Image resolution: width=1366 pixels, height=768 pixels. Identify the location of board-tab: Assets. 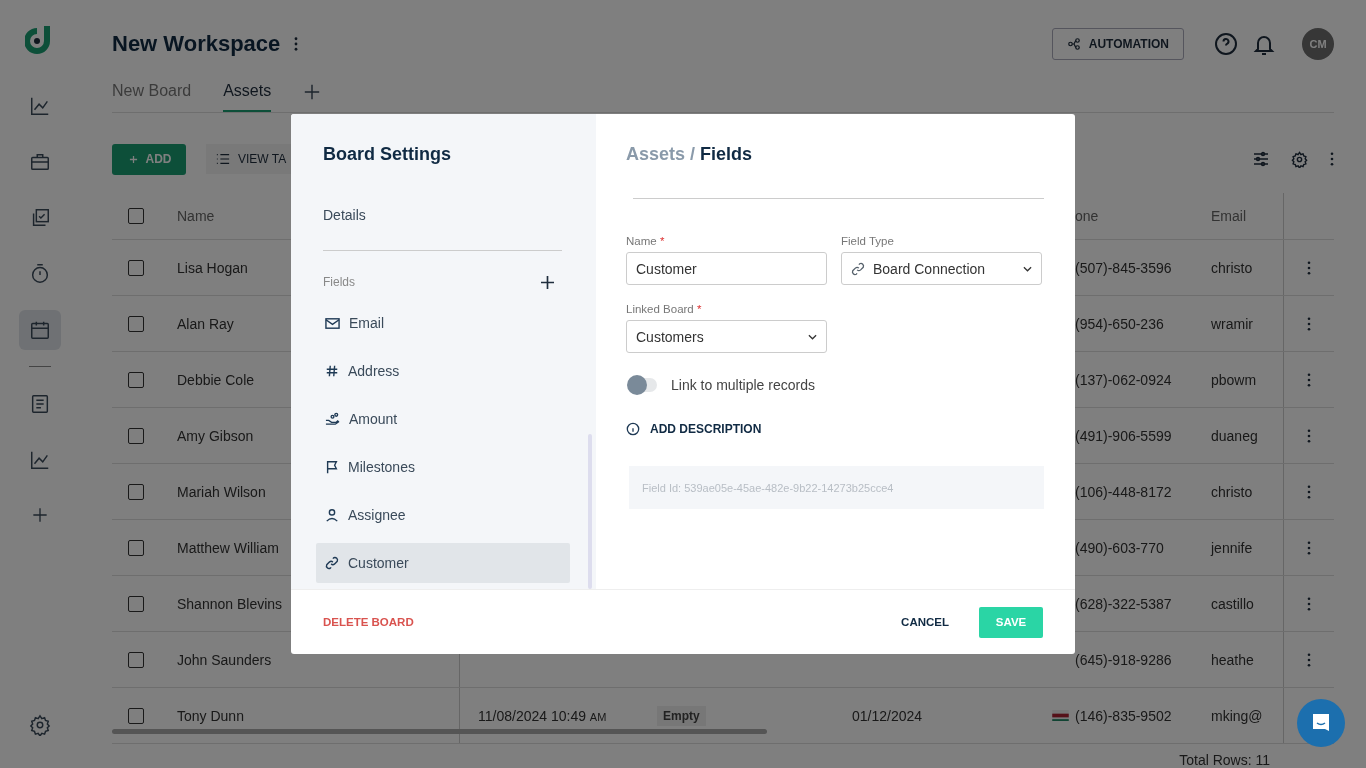
(247, 91).